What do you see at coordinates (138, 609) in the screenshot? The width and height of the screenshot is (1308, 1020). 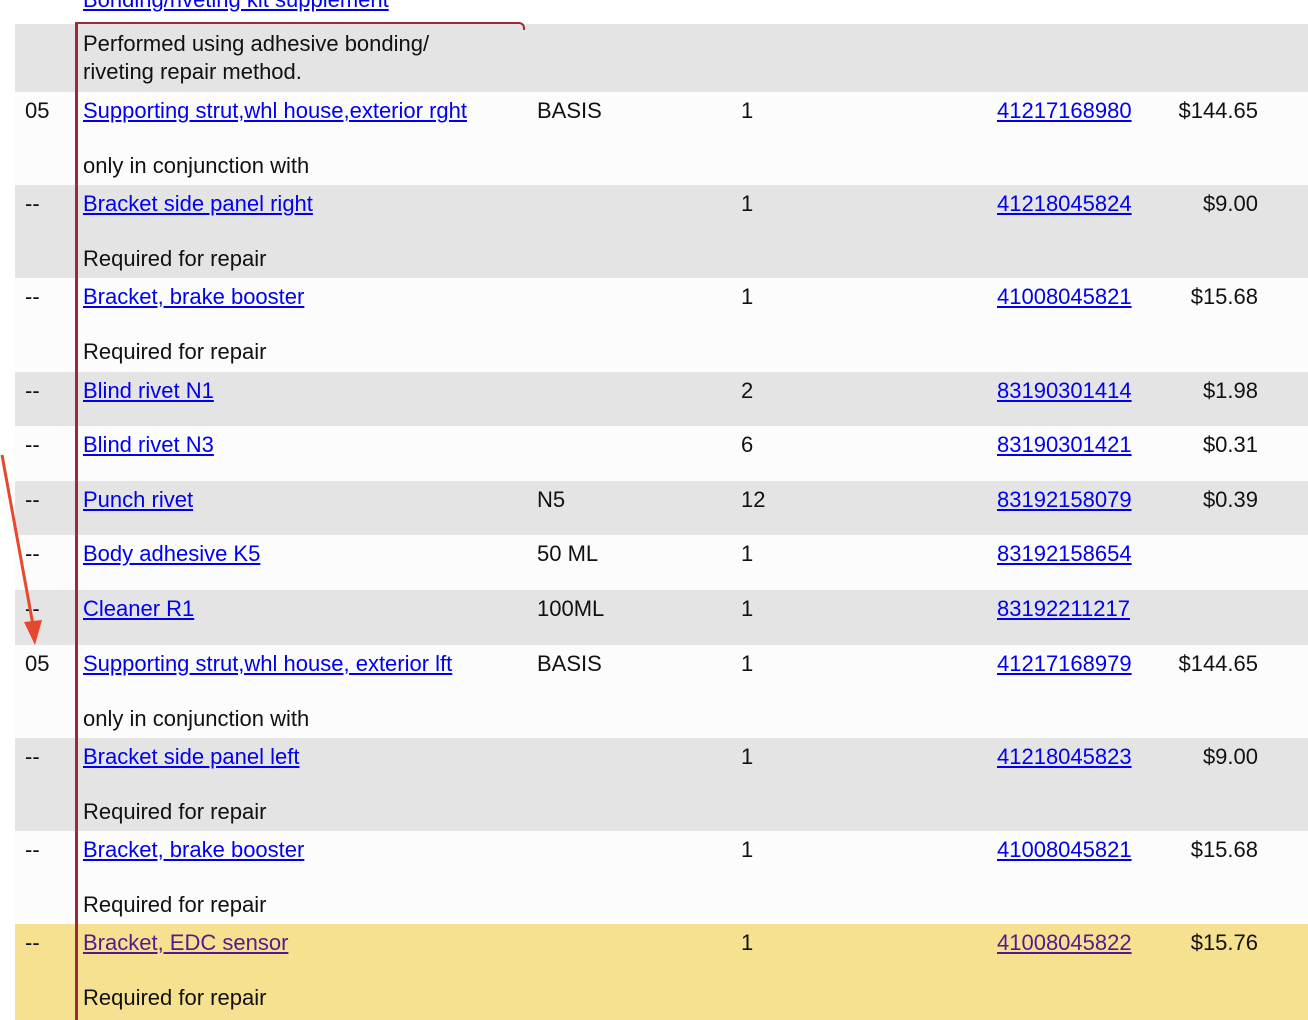 I see `part-description-link: Cleaner R1` at bounding box center [138, 609].